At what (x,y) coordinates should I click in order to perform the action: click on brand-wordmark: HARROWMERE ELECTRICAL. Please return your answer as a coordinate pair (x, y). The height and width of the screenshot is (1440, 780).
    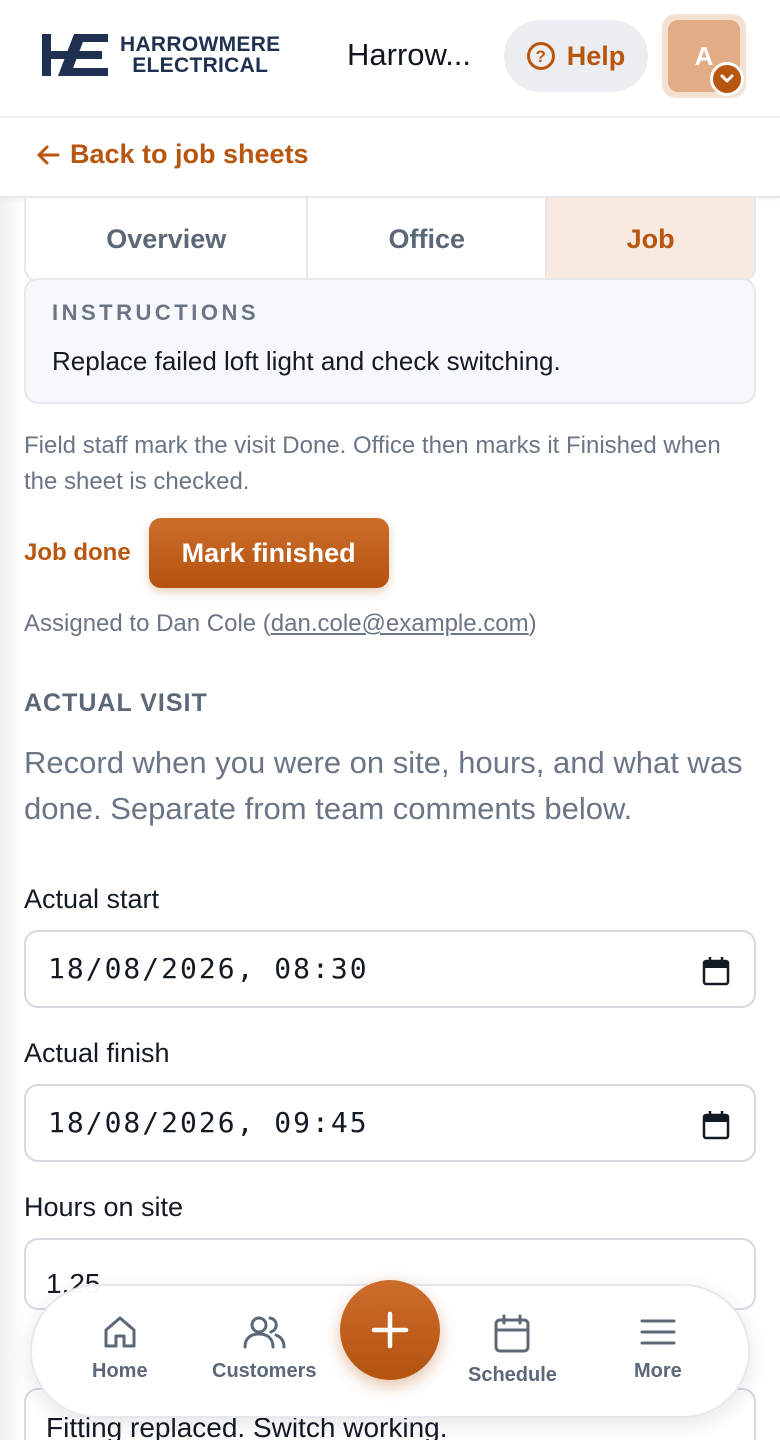
    Looking at the image, I should click on (200, 55).